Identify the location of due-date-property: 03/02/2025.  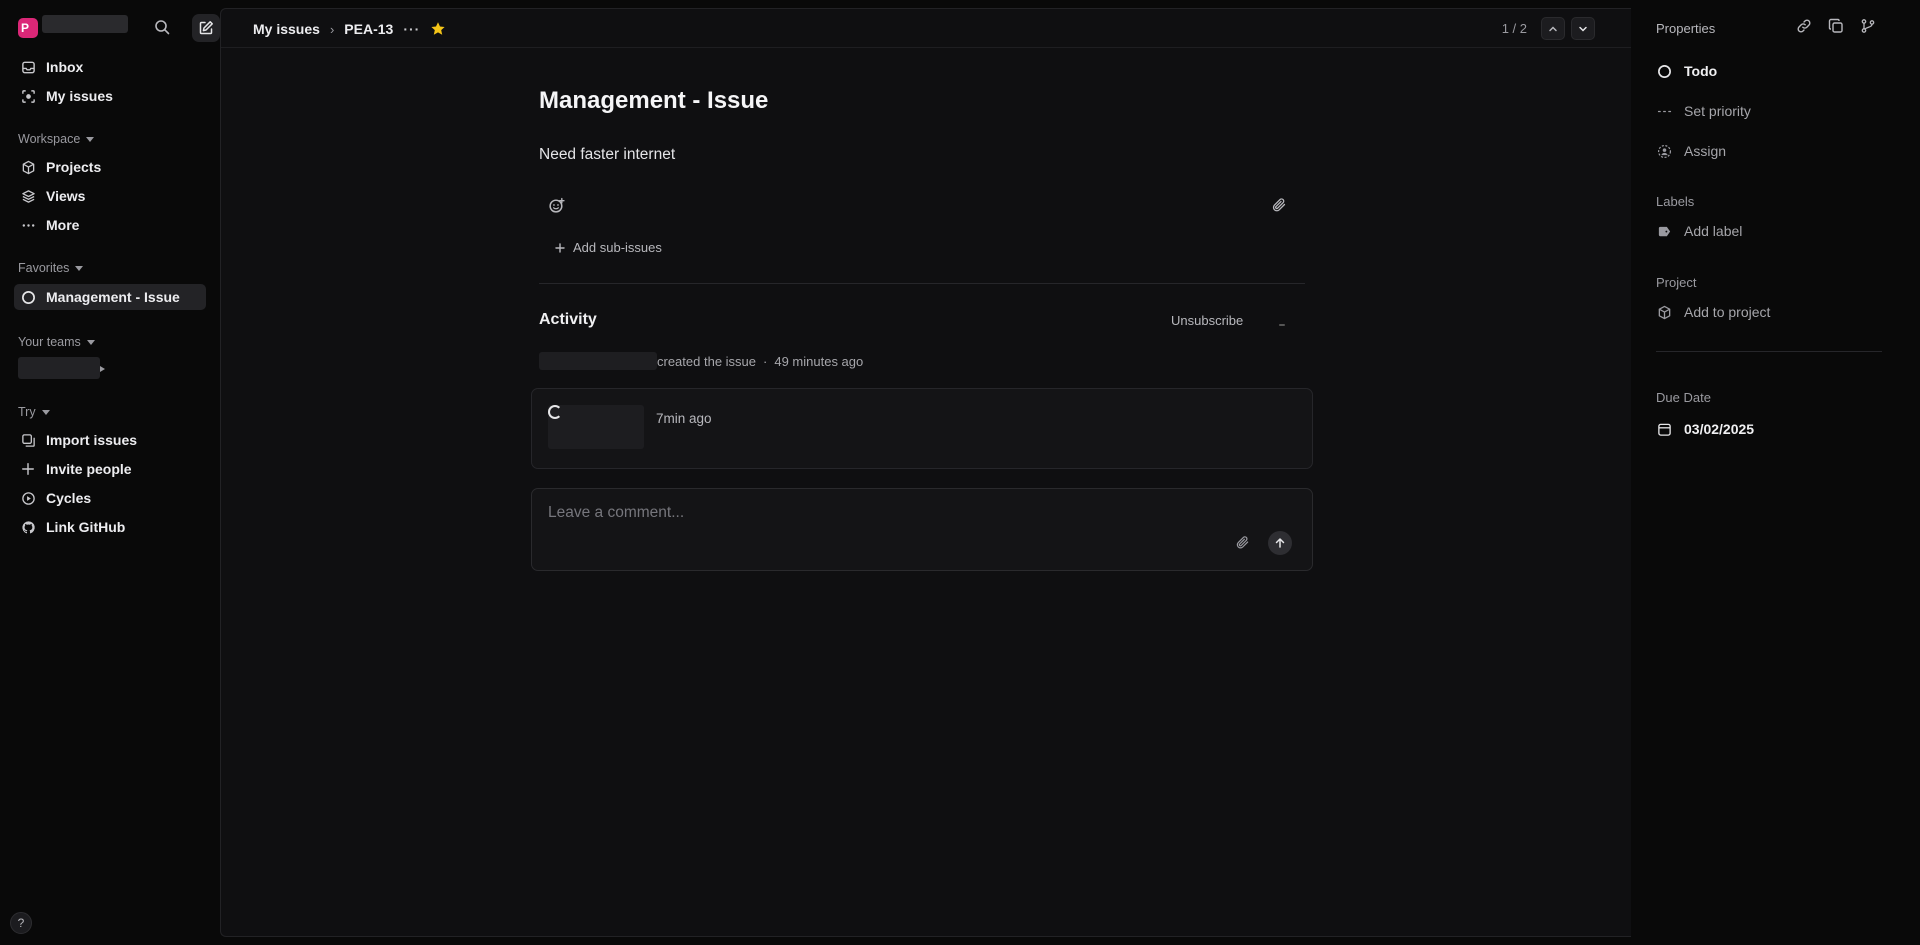
(1705, 429).